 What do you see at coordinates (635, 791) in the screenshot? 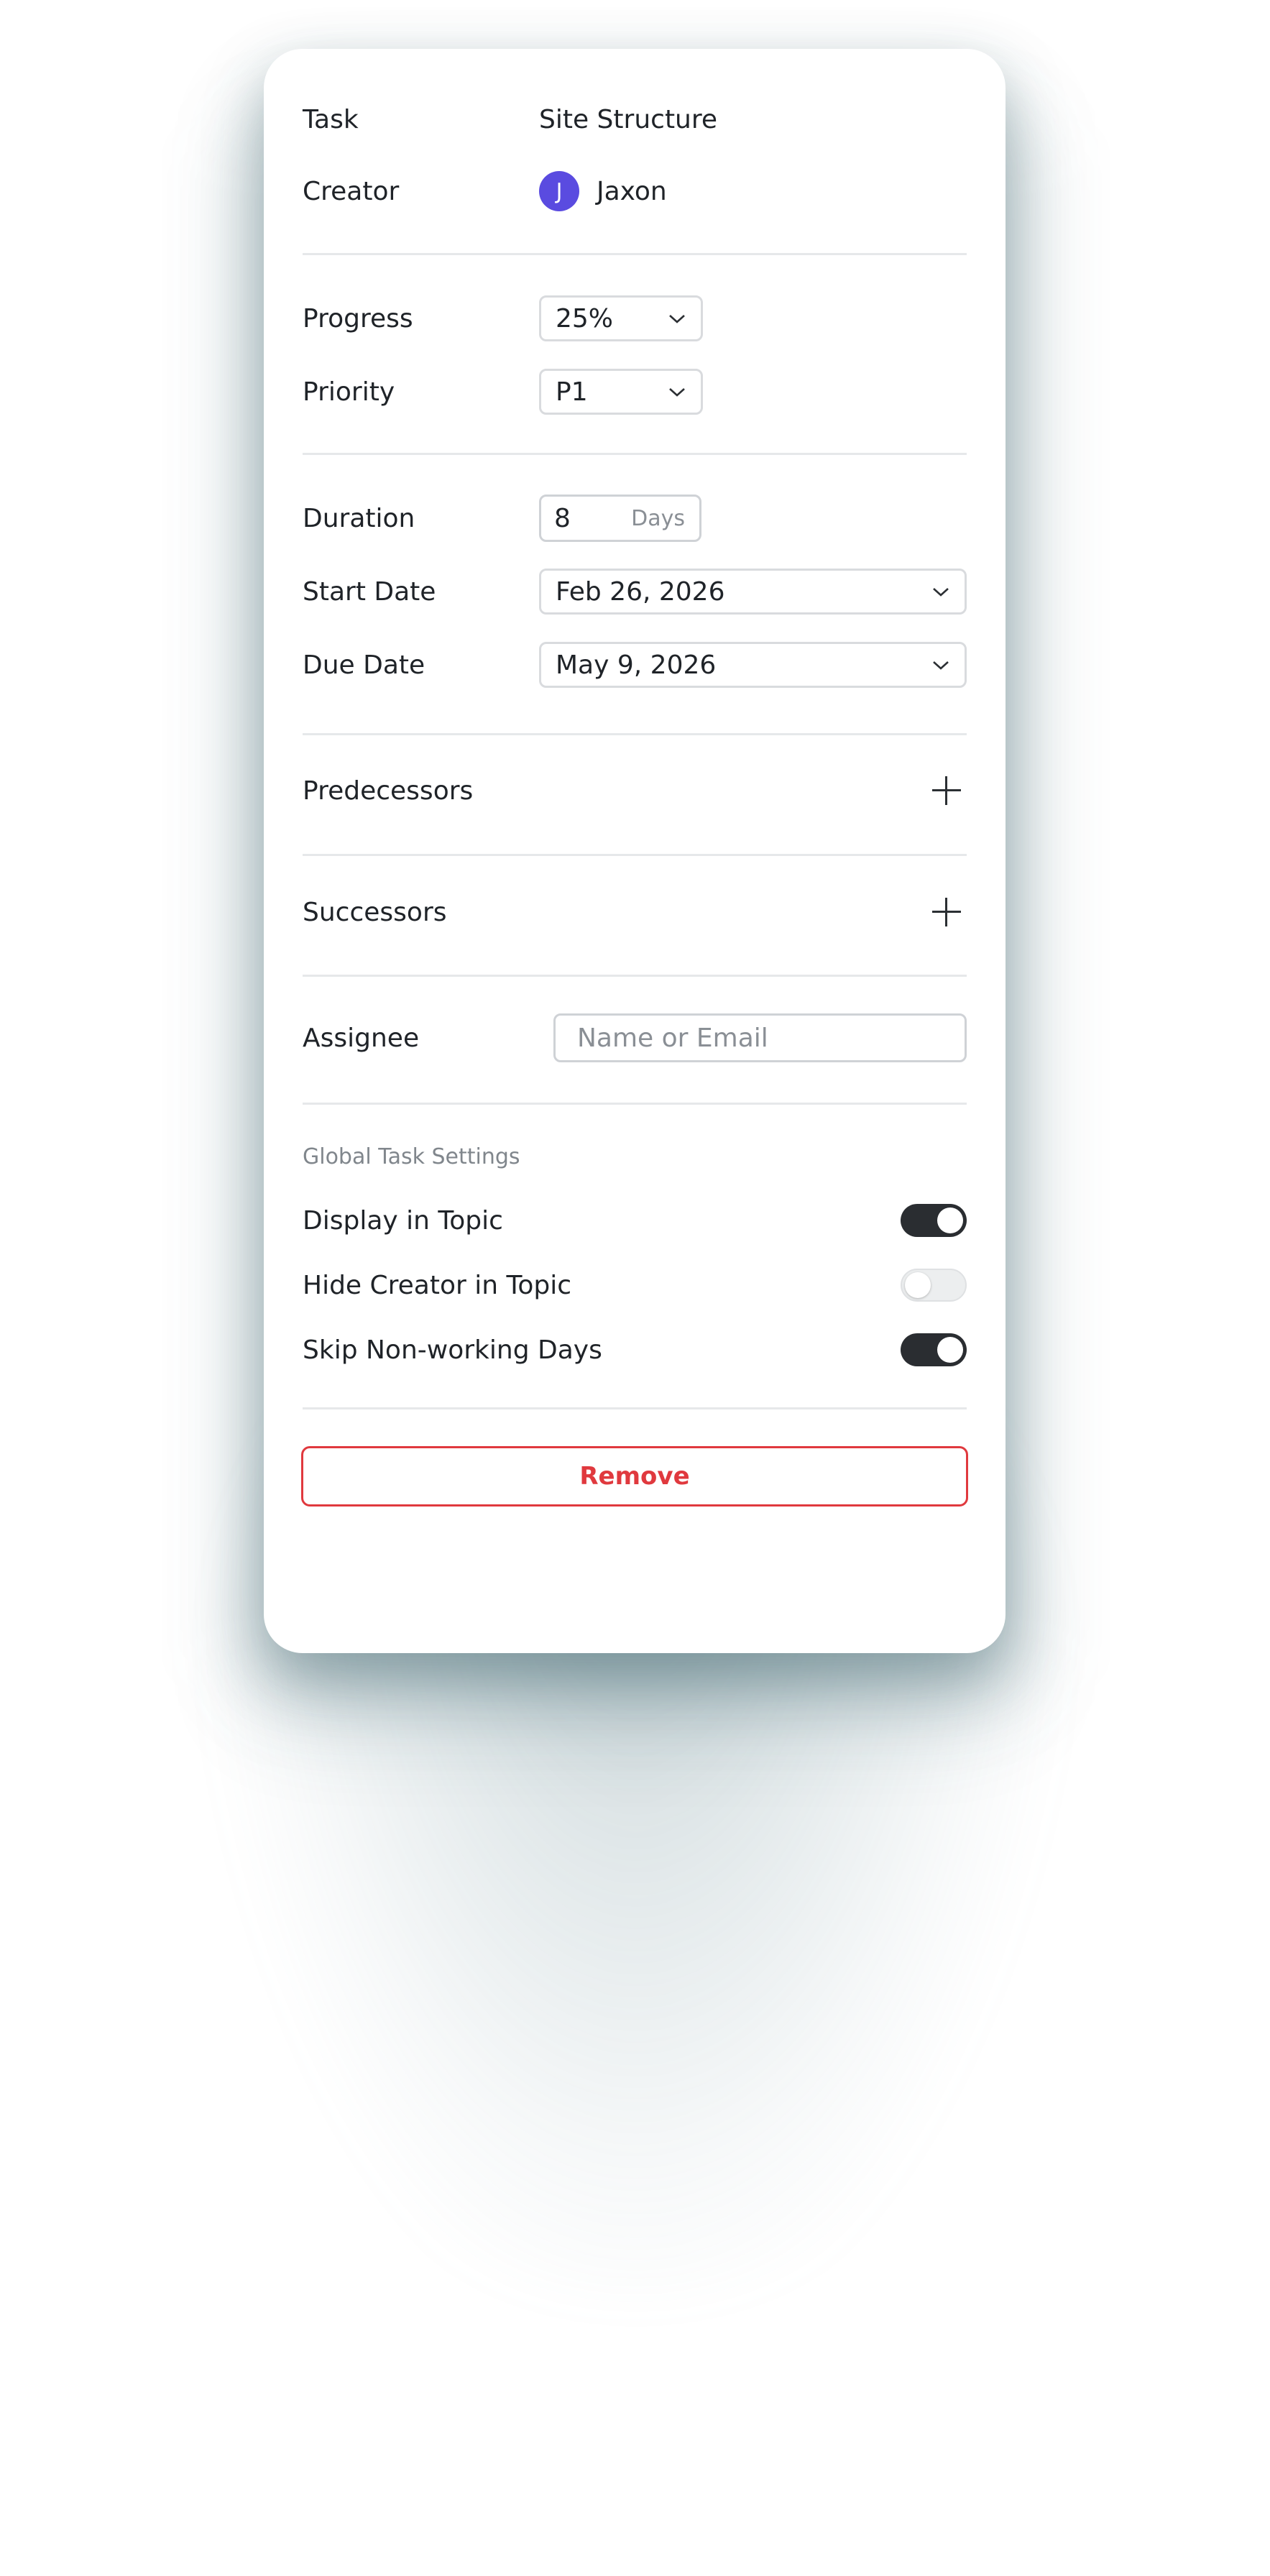
I see `predecessors-row: Predecessors` at bounding box center [635, 791].